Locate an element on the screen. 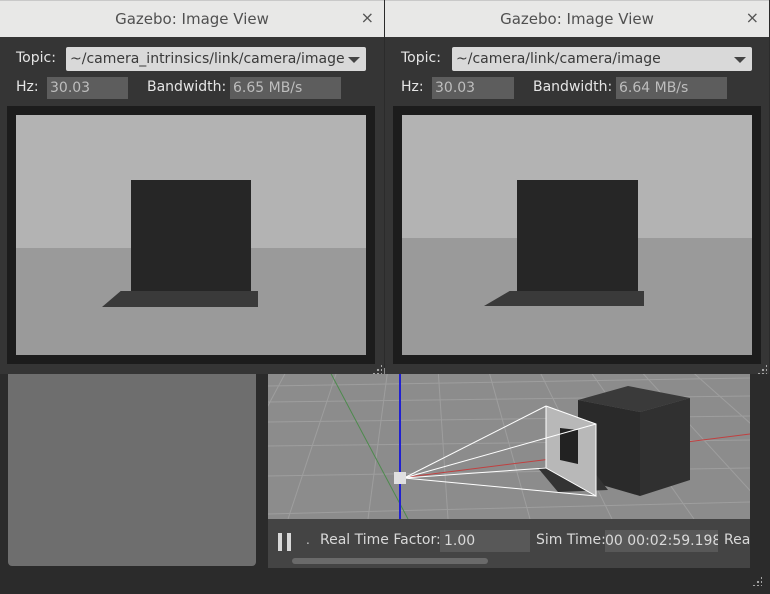 Image resolution: width=770 pixels, height=594 pixels. sim-time-label: Sim Time: is located at coordinates (571, 540).